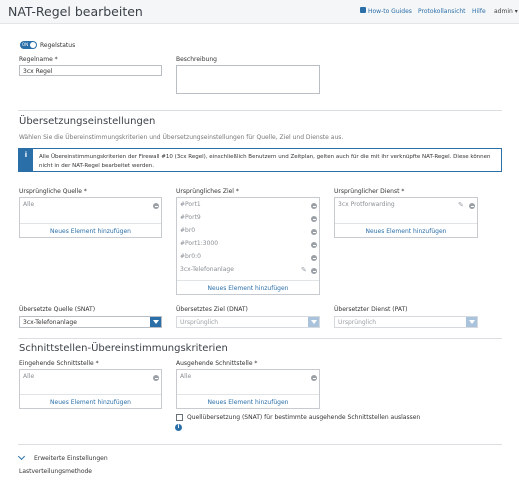  I want to click on pat-label: Übersetzter Dienst (PAT), so click(371, 309).